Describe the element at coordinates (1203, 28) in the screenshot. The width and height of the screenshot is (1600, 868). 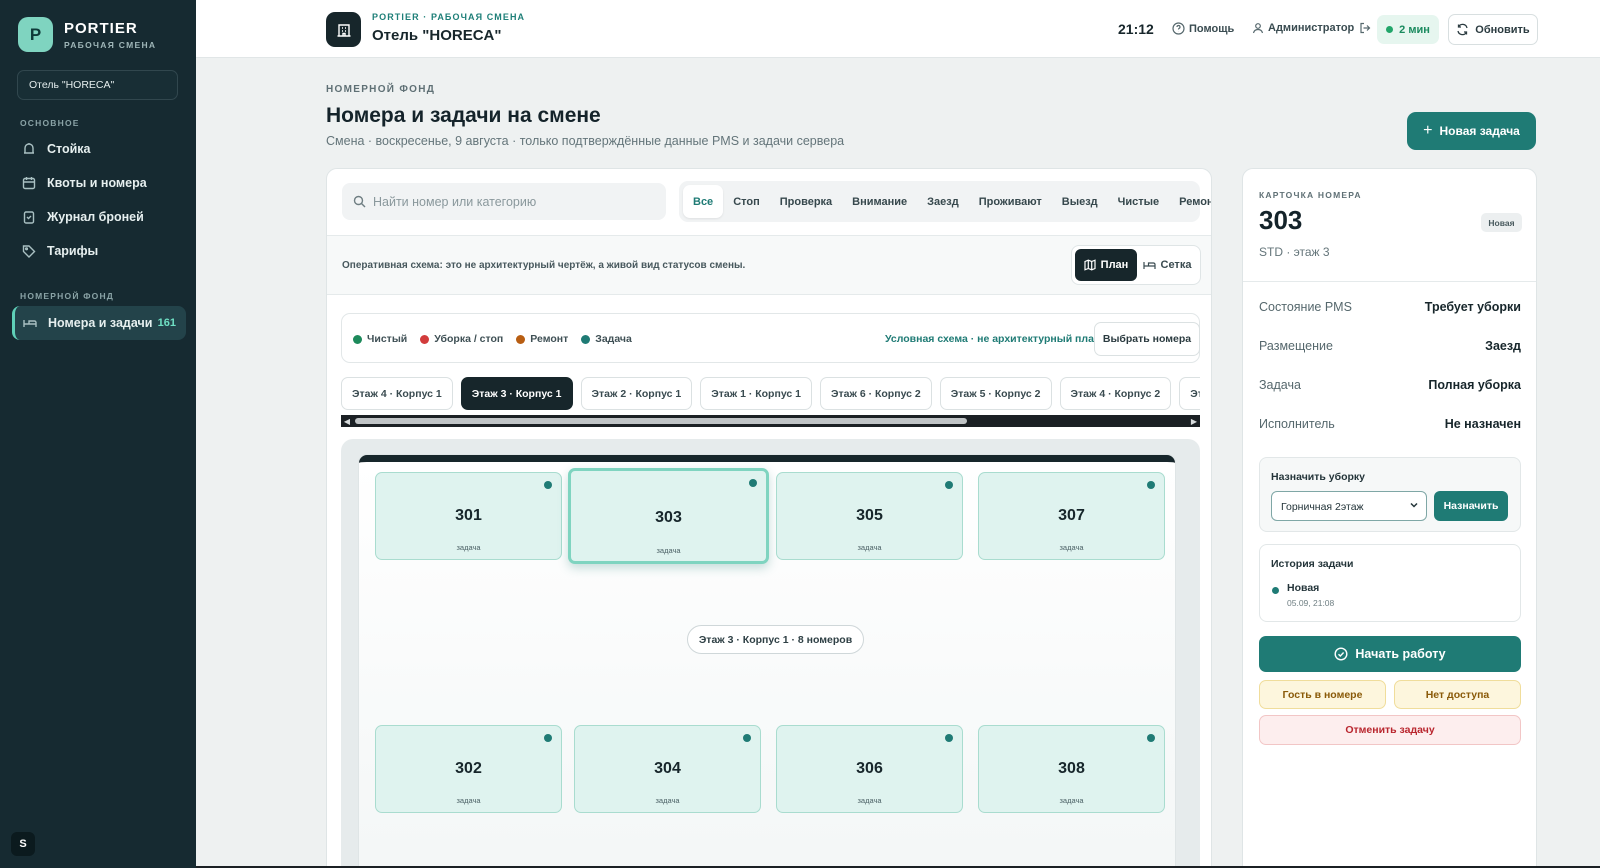
I see `help-link: Помощь` at that location.